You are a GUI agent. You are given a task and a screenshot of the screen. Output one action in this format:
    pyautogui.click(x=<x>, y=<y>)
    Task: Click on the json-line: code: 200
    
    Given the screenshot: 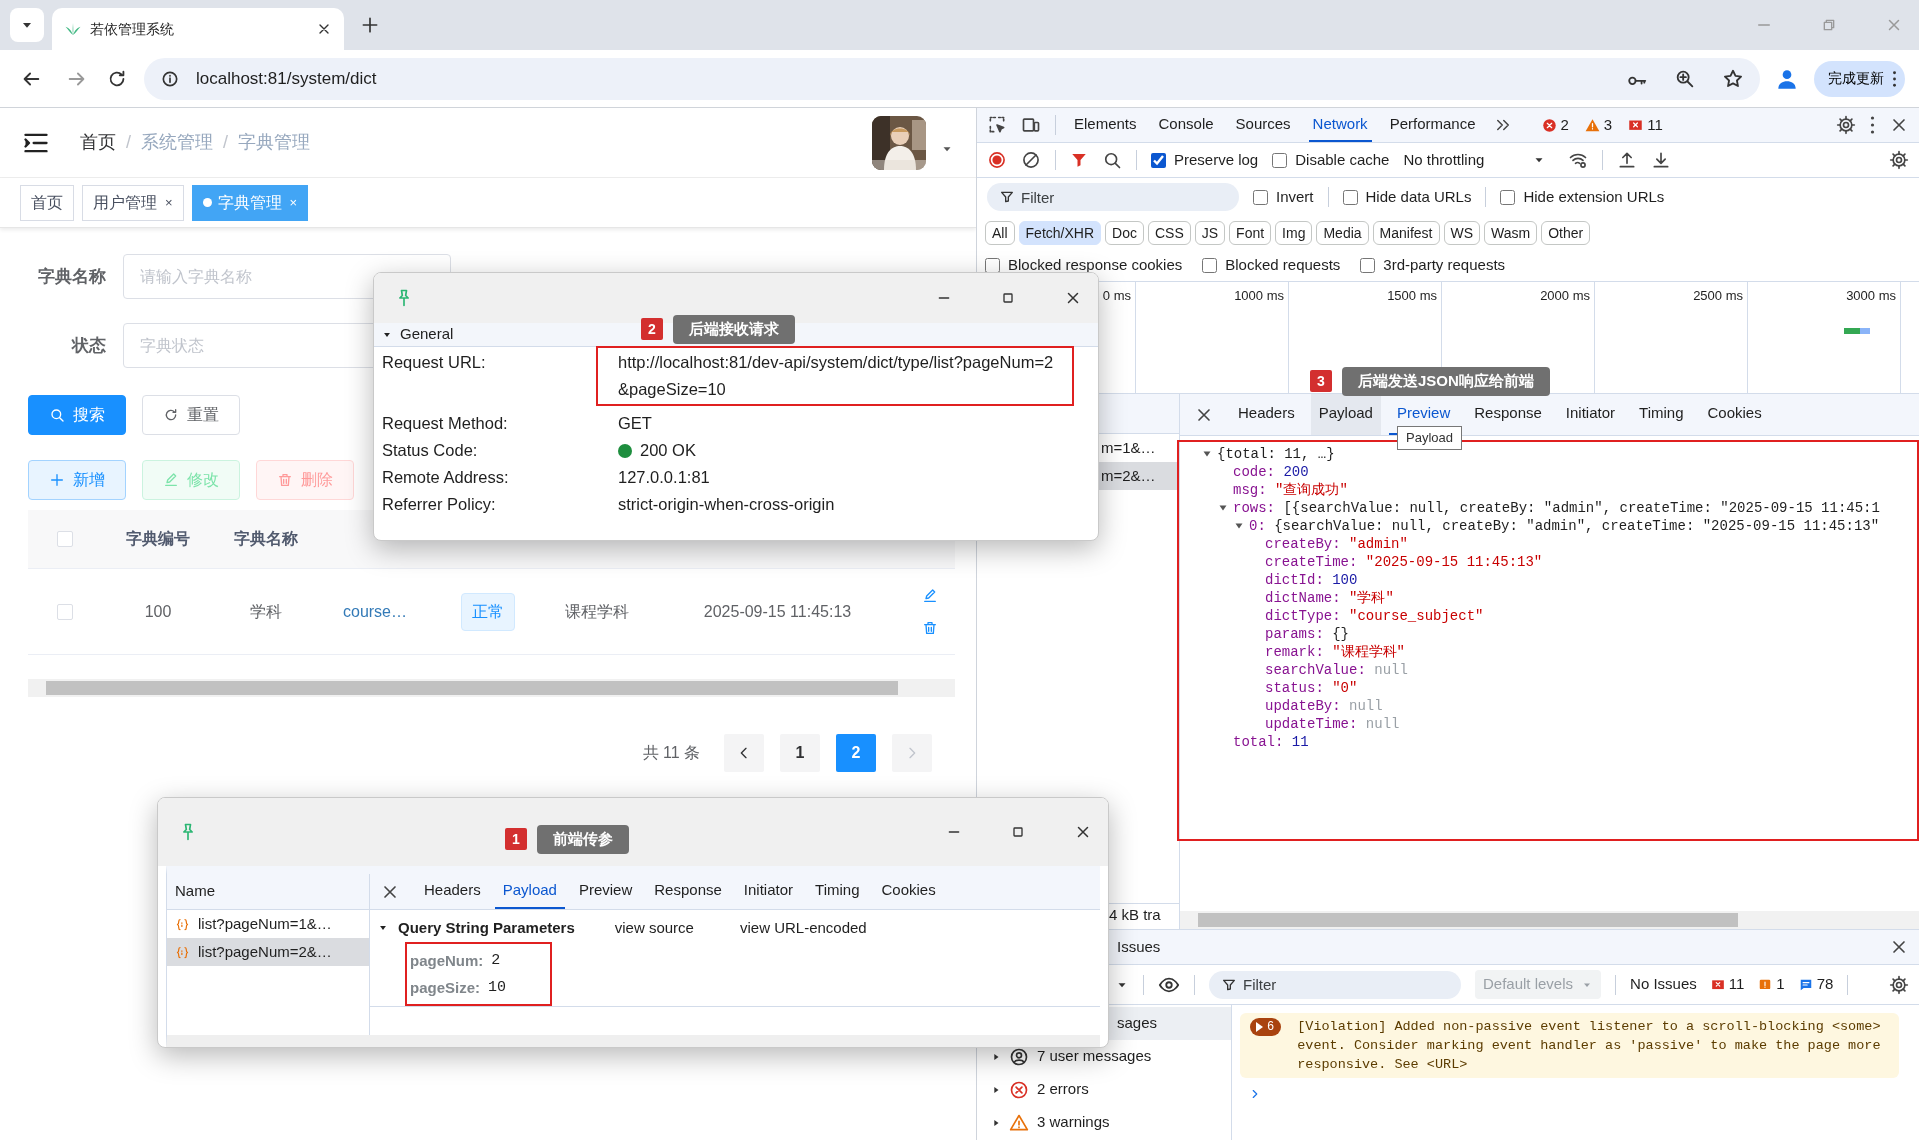 What is the action you would take?
    pyautogui.click(x=1271, y=472)
    